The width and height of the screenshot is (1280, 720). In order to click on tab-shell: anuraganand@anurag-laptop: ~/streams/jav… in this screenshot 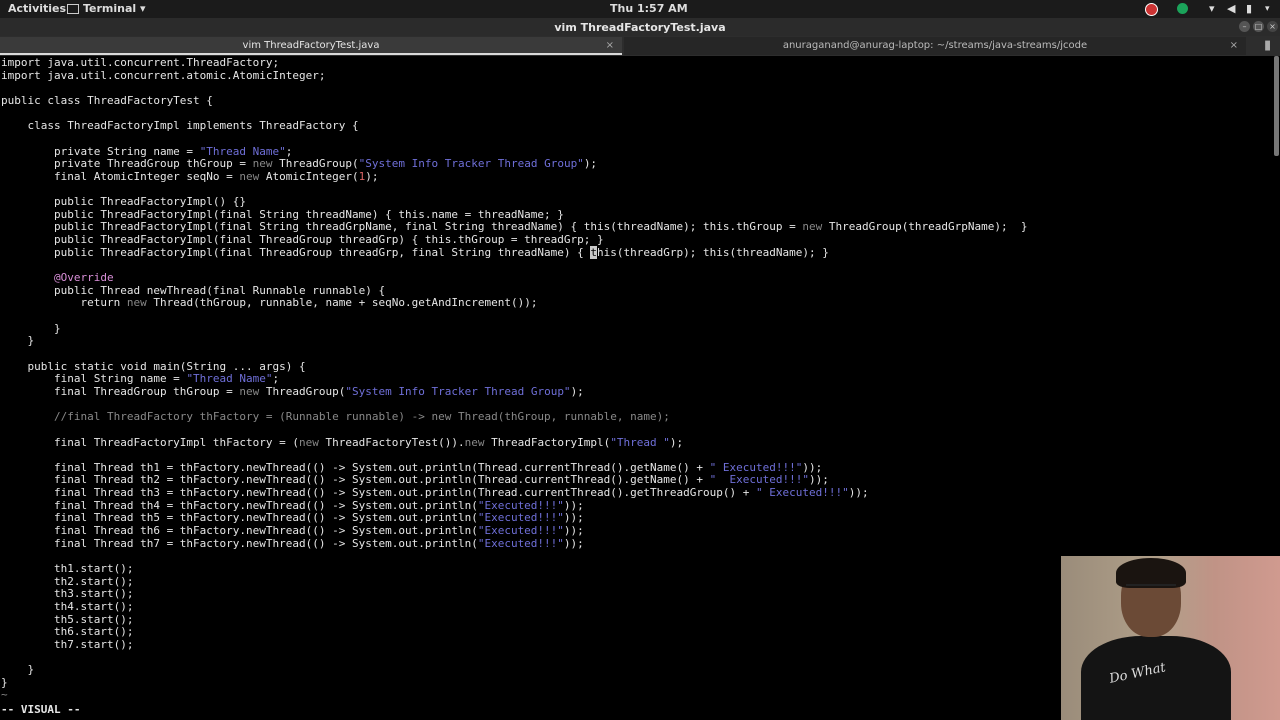, I will do `click(935, 46)`.